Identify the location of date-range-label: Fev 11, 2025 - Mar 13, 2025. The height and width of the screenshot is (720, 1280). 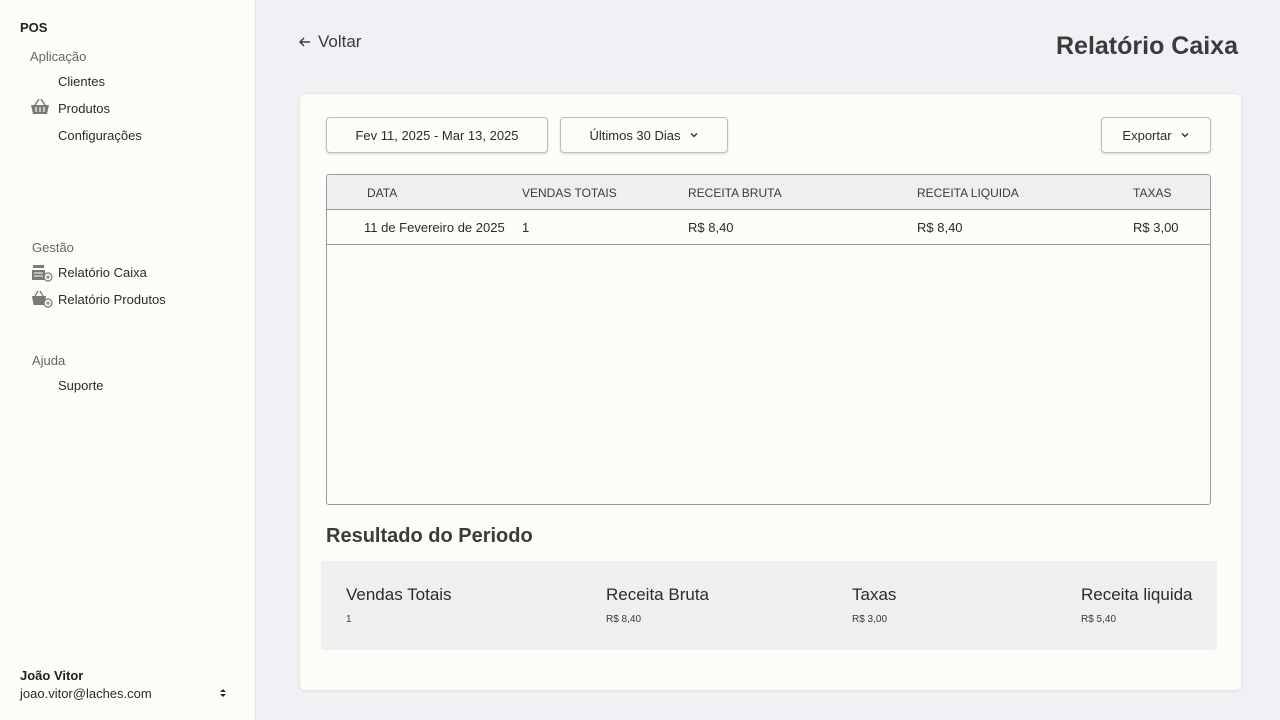
(437, 135).